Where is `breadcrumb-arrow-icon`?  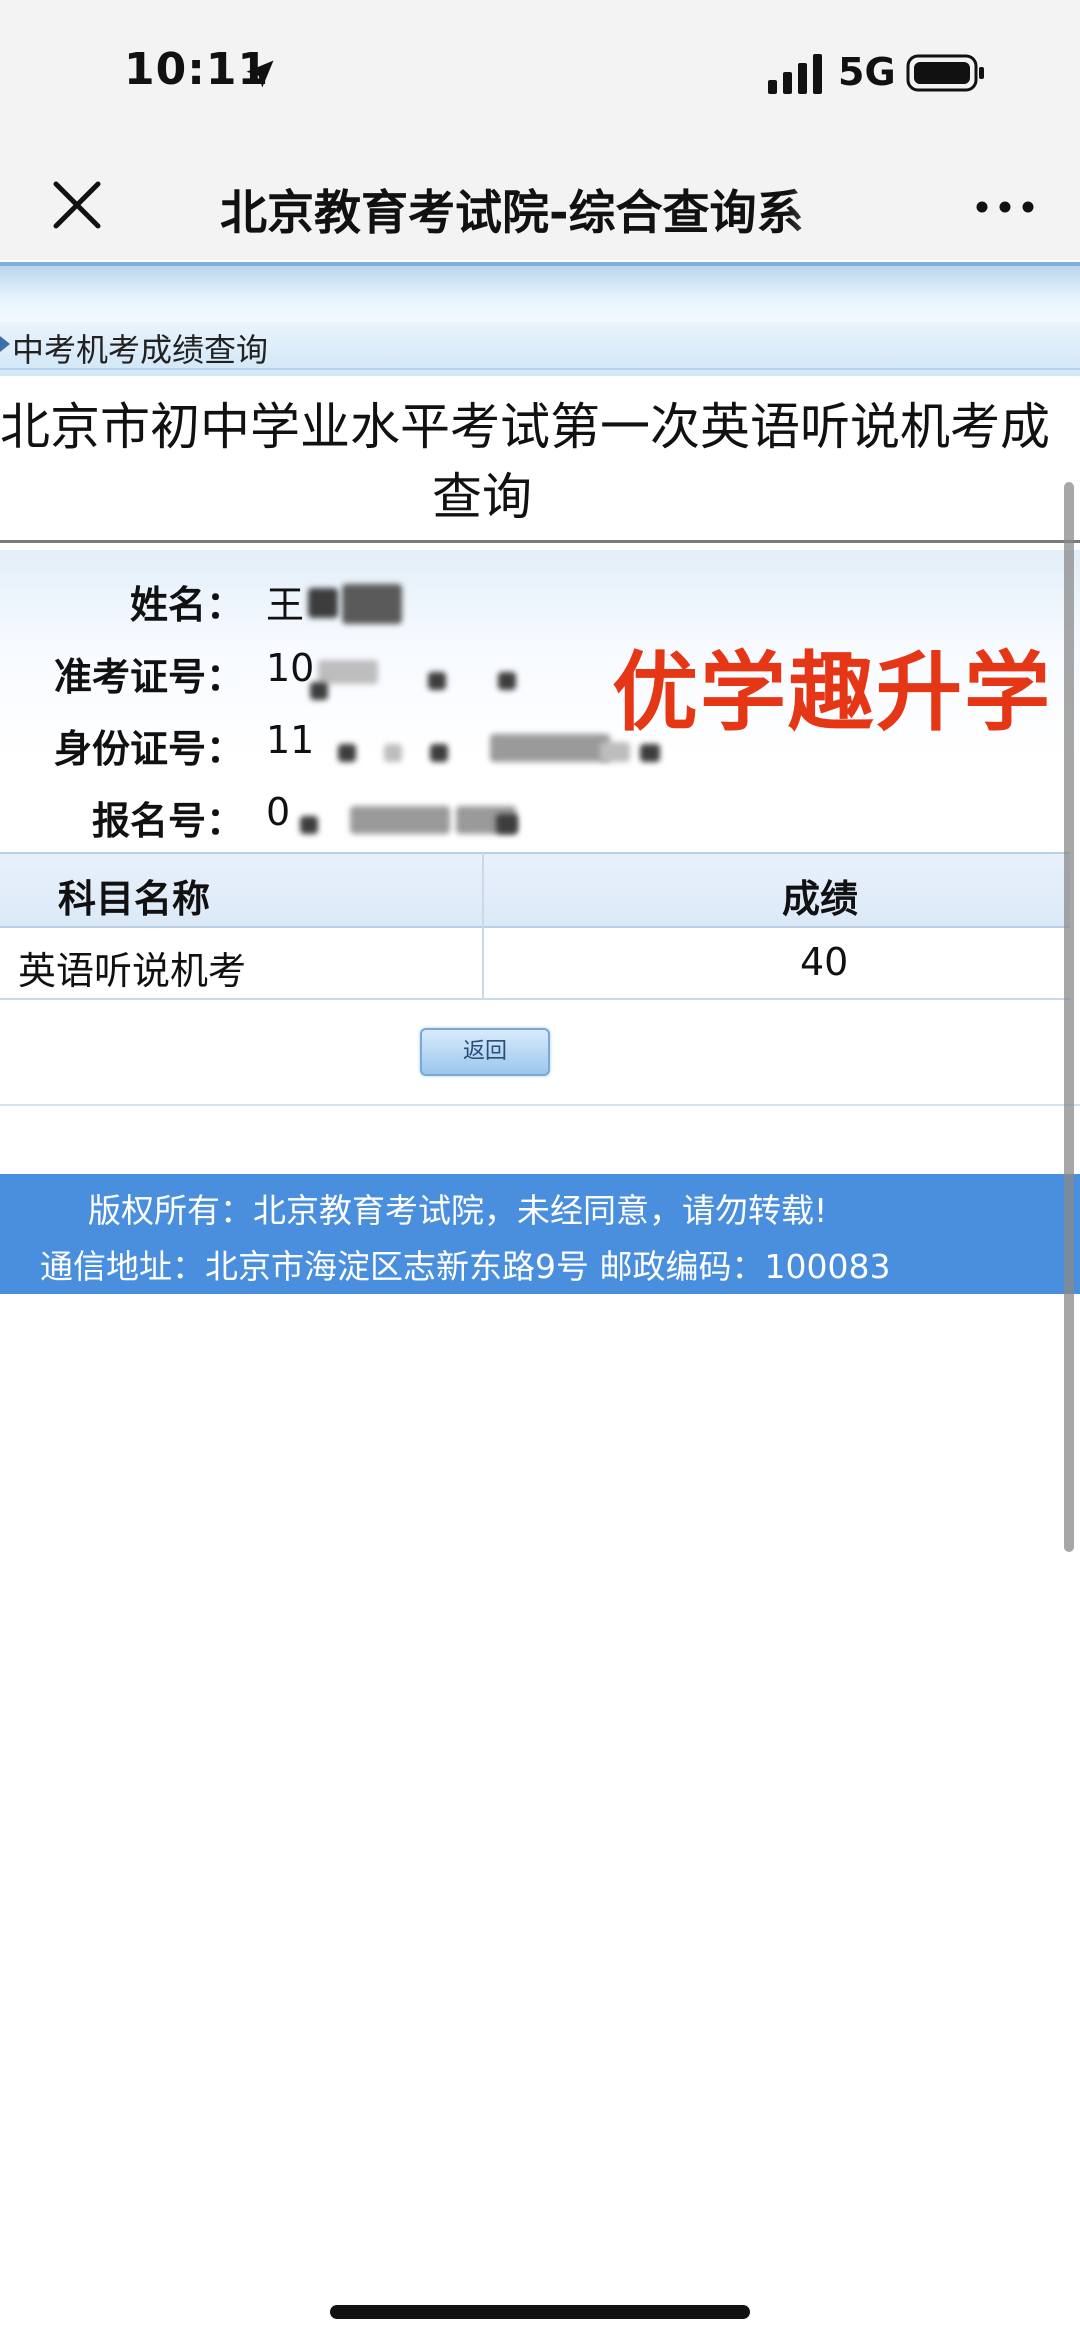 breadcrumb-arrow-icon is located at coordinates (5, 344).